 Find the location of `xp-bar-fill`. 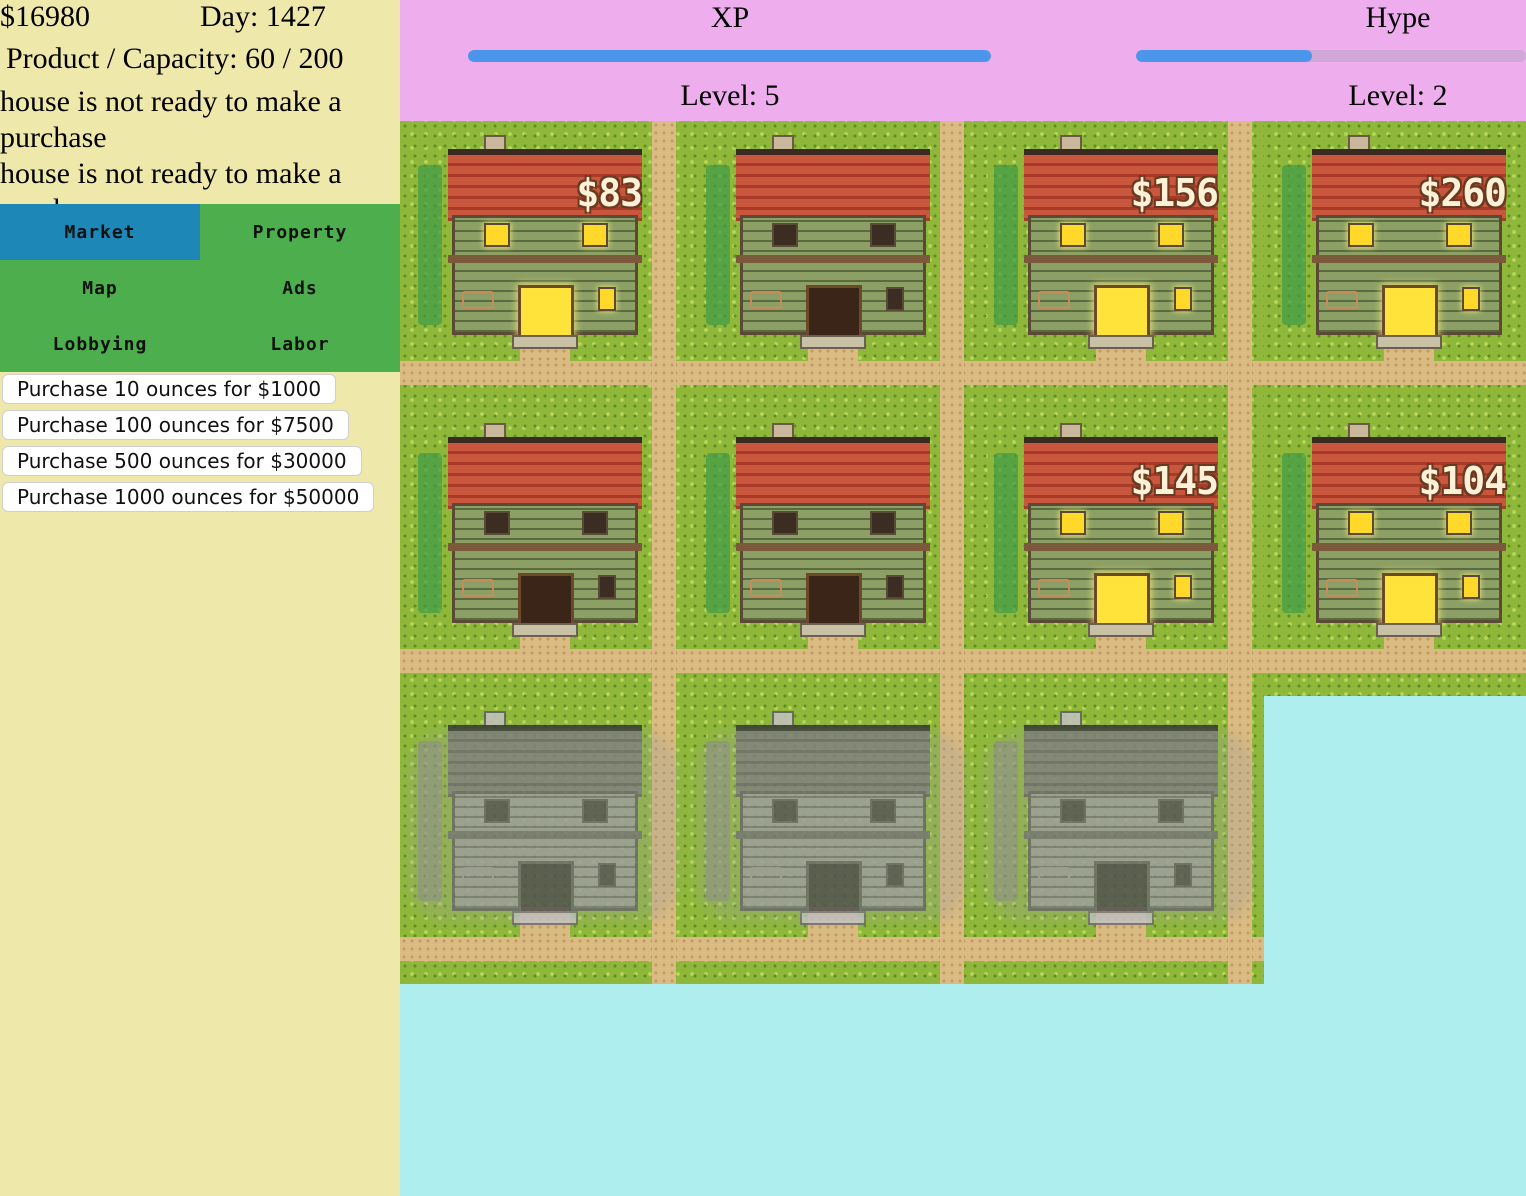

xp-bar-fill is located at coordinates (729, 56).